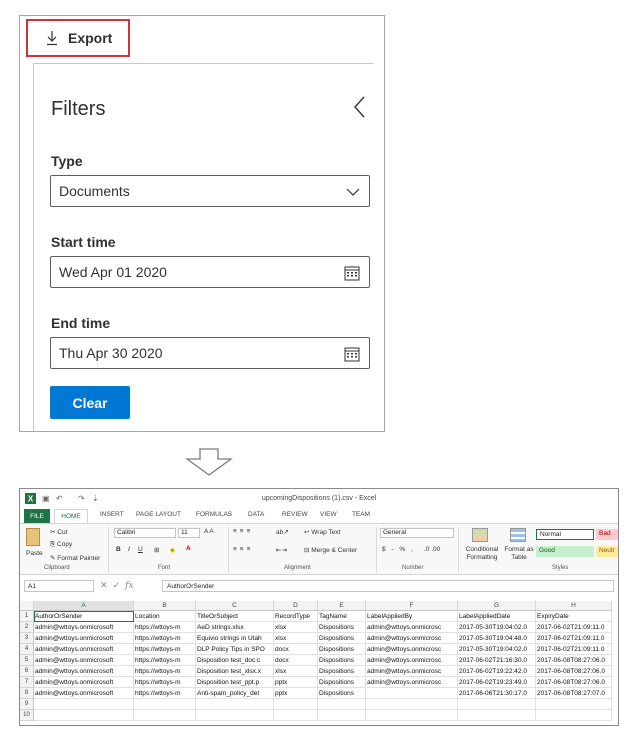  I want to click on table-cell: docx, so click(296, 660).